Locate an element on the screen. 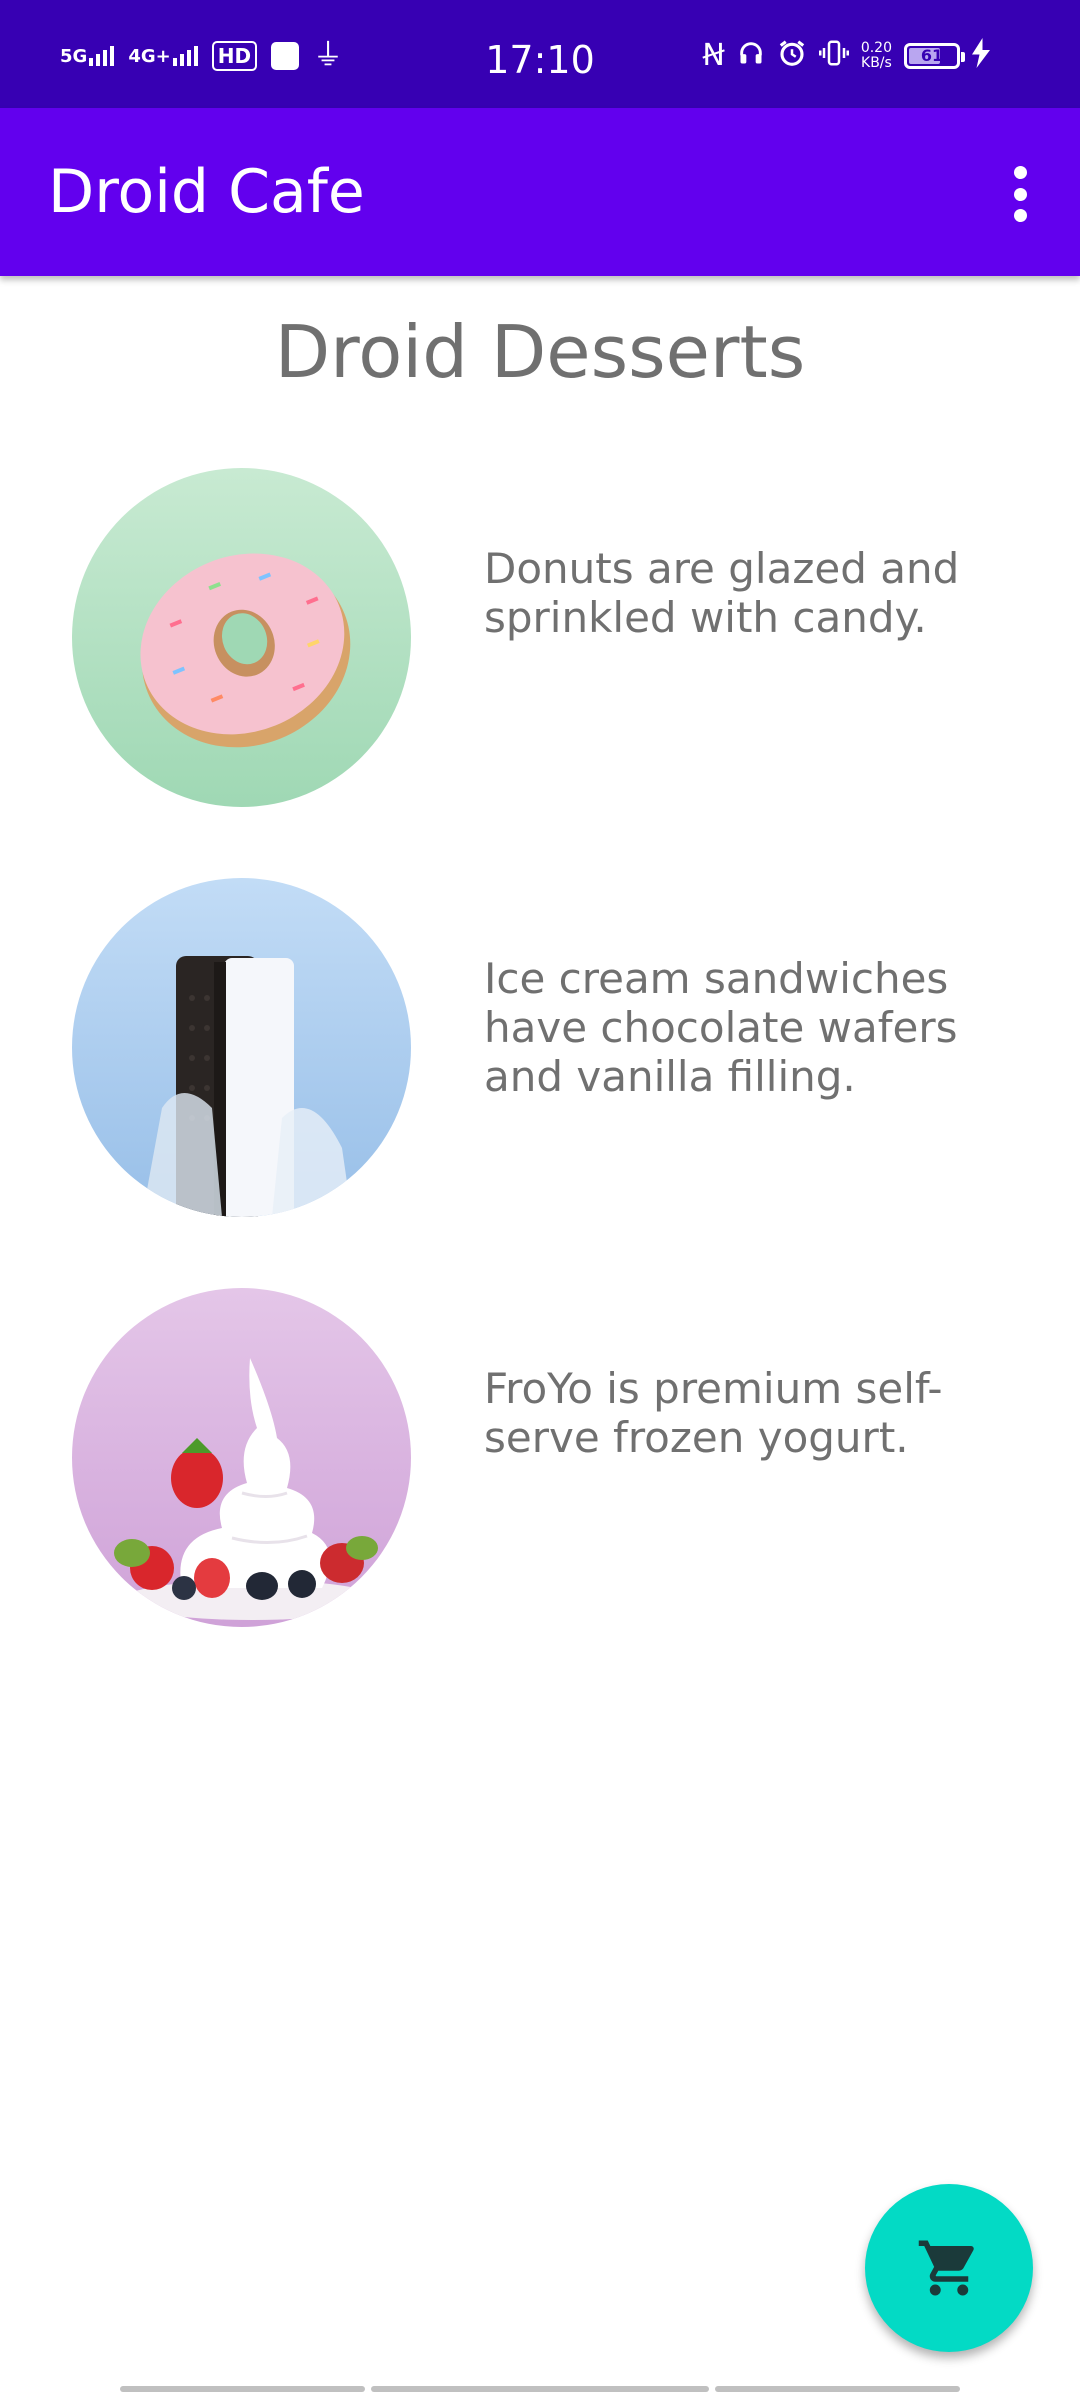 This screenshot has width=1080, height=2400. battery-level: 61 is located at coordinates (932, 55).